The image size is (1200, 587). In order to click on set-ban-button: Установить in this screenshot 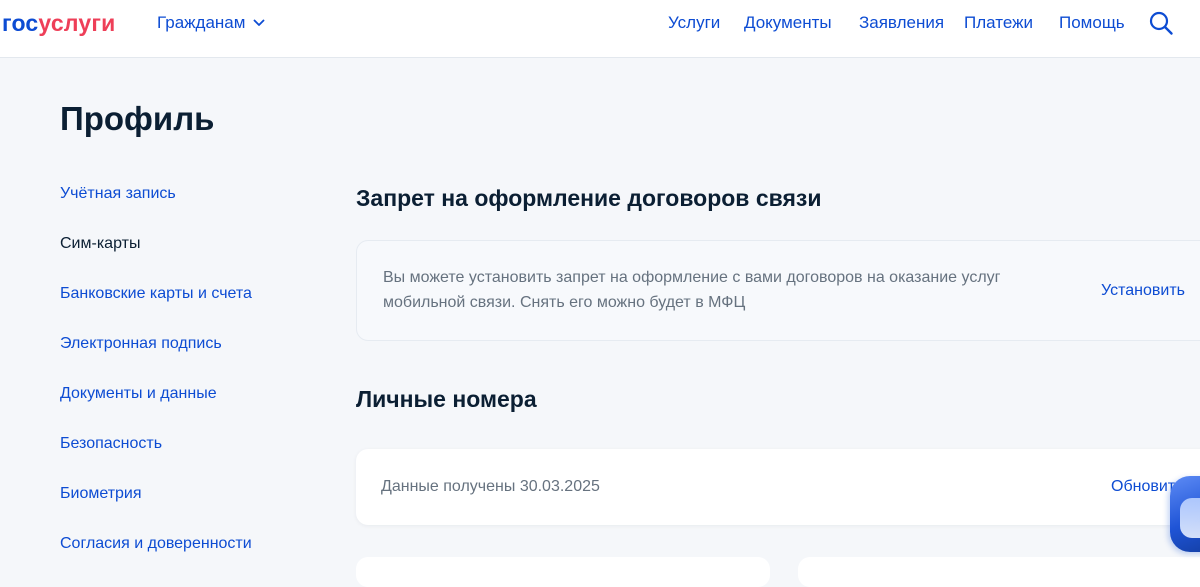, I will do `click(1143, 291)`.